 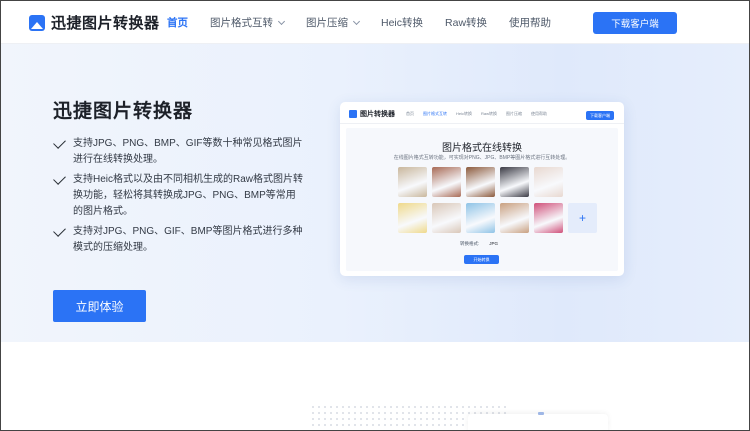 I want to click on logo-text: 迅捷图片转换器, so click(x=105, y=23).